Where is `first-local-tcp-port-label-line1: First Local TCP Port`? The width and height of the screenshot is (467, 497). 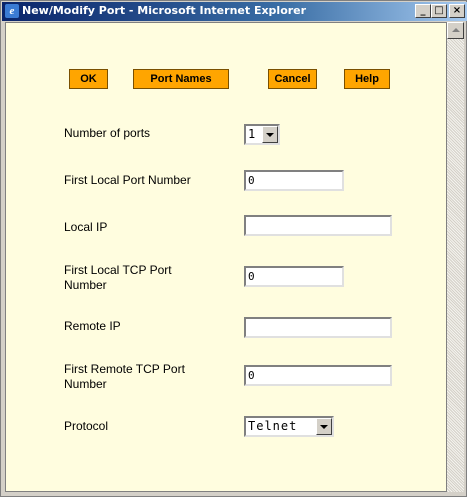
first-local-tcp-port-label-line1: First Local TCP Port is located at coordinates (118, 270).